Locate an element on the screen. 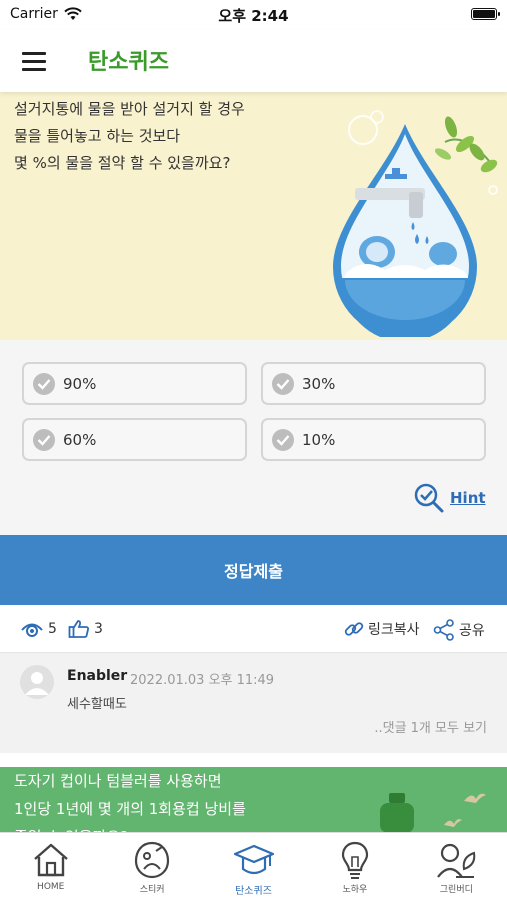 Image resolution: width=507 pixels, height=900 pixels. option-label: 30% is located at coordinates (319, 383).